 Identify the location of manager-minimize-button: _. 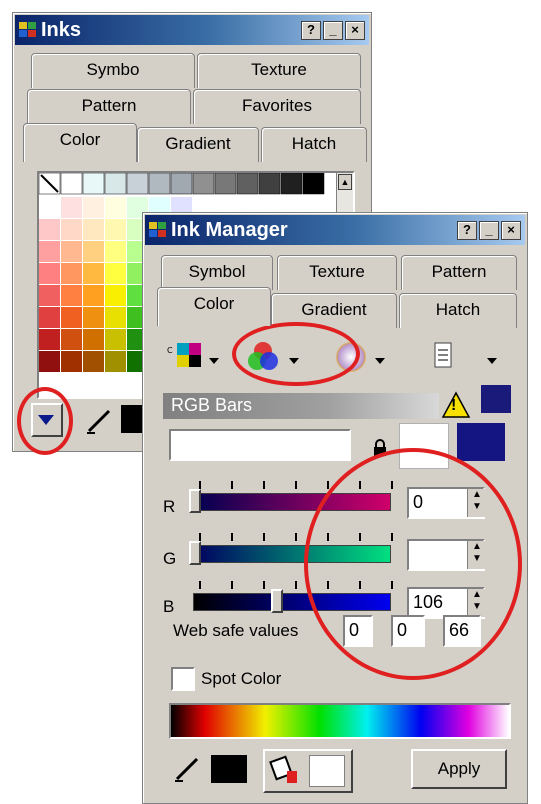
(489, 230).